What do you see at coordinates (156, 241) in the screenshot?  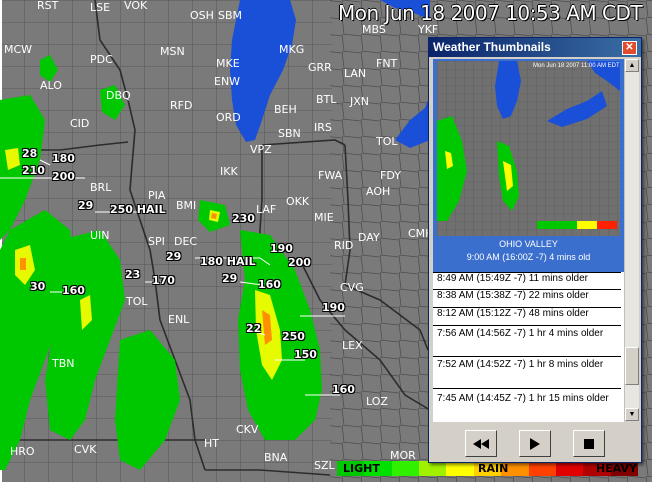 I see `city-label: SPI` at bounding box center [156, 241].